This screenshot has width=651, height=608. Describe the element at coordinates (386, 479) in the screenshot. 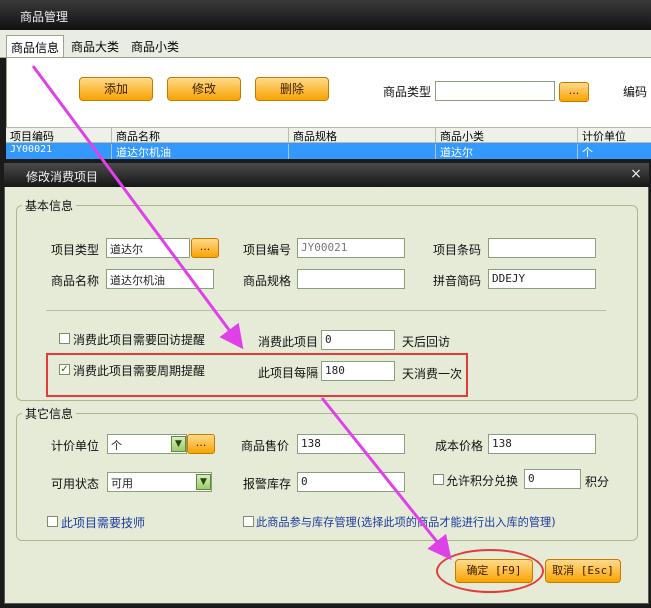

I see `arrow-icon` at that location.